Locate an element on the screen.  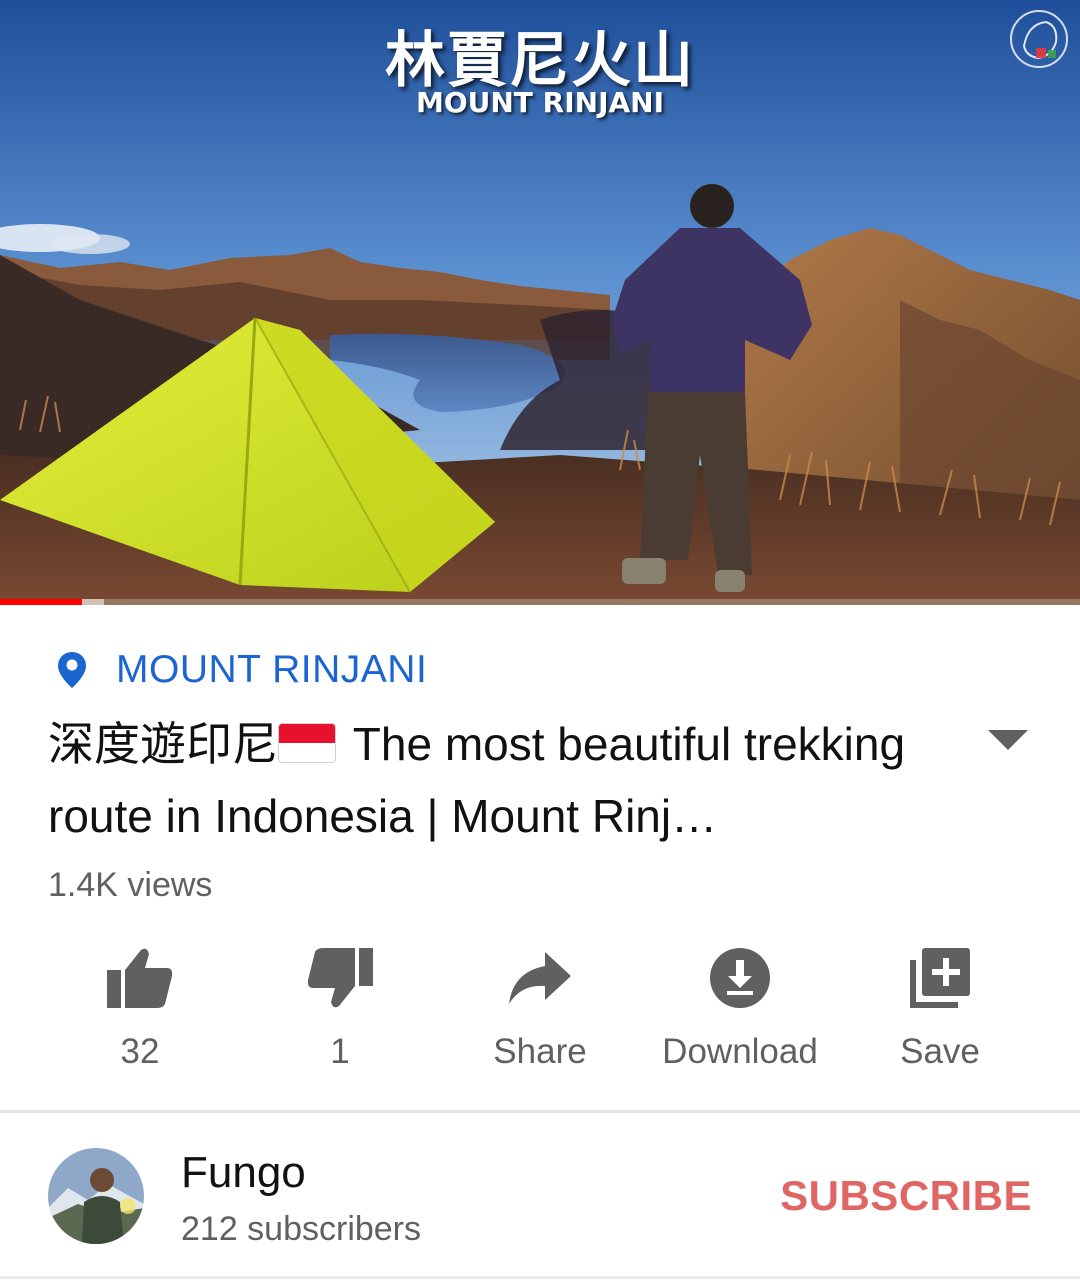
view-count: 1.4K views is located at coordinates (130, 885).